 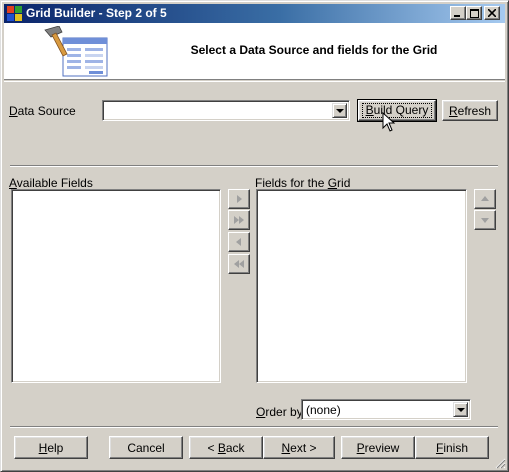 What do you see at coordinates (261, 412) in the screenshot?
I see `order-by-mnemonic: O` at bounding box center [261, 412].